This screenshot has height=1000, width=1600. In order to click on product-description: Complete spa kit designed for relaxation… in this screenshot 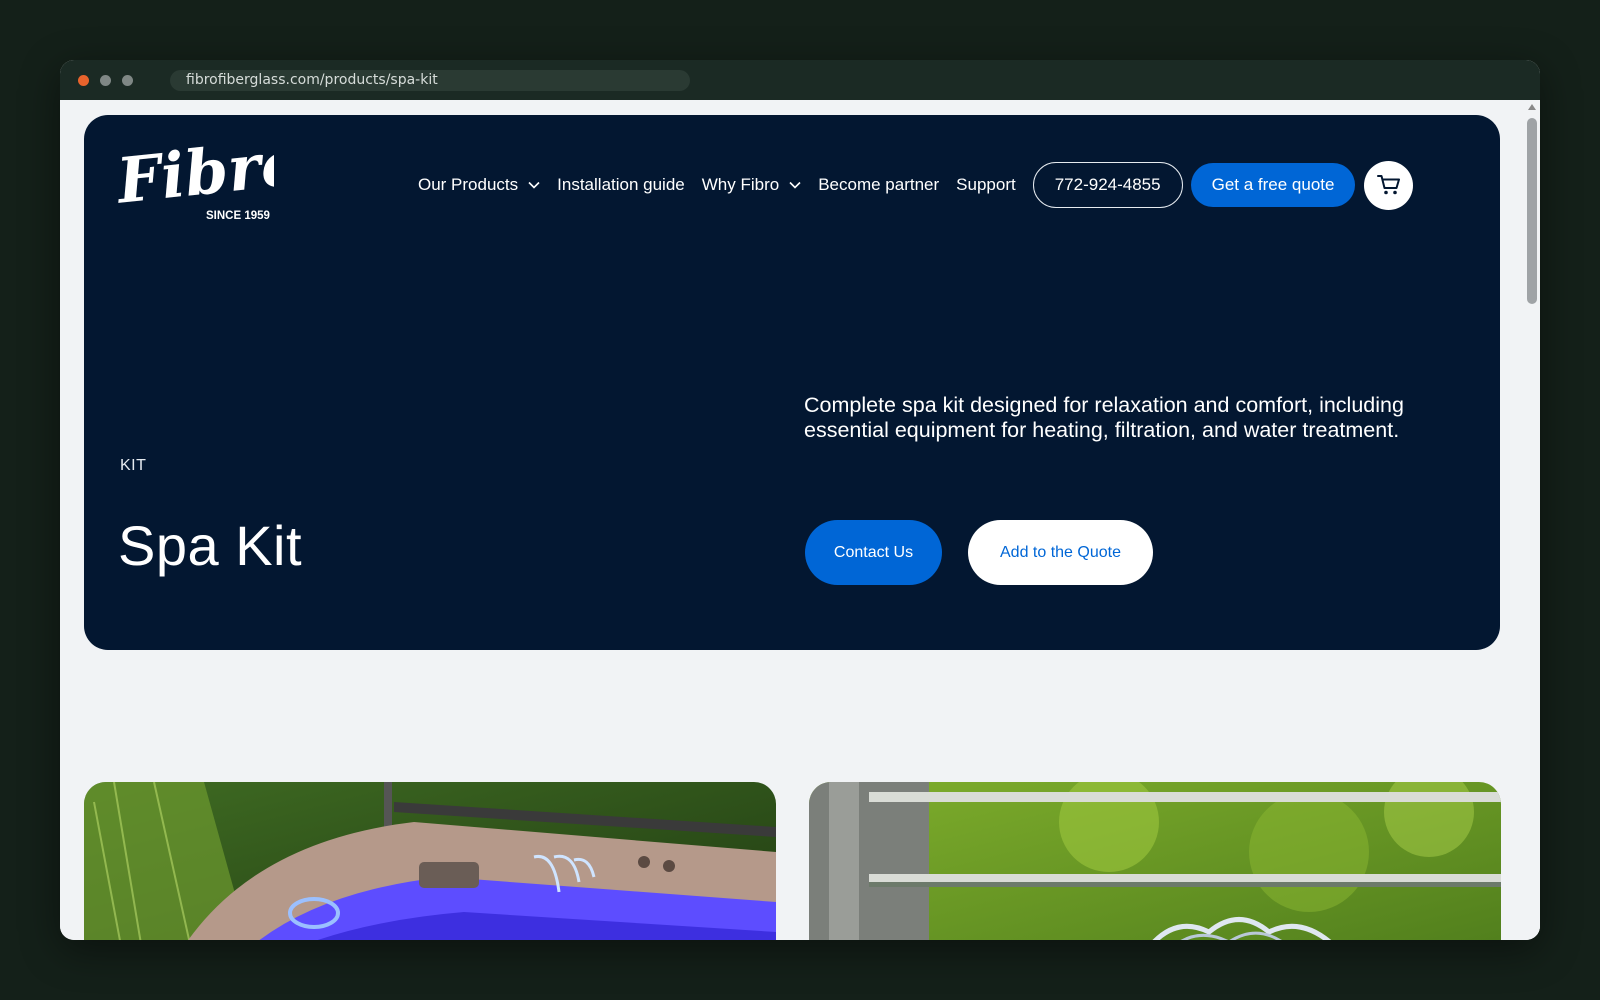, I will do `click(1104, 417)`.